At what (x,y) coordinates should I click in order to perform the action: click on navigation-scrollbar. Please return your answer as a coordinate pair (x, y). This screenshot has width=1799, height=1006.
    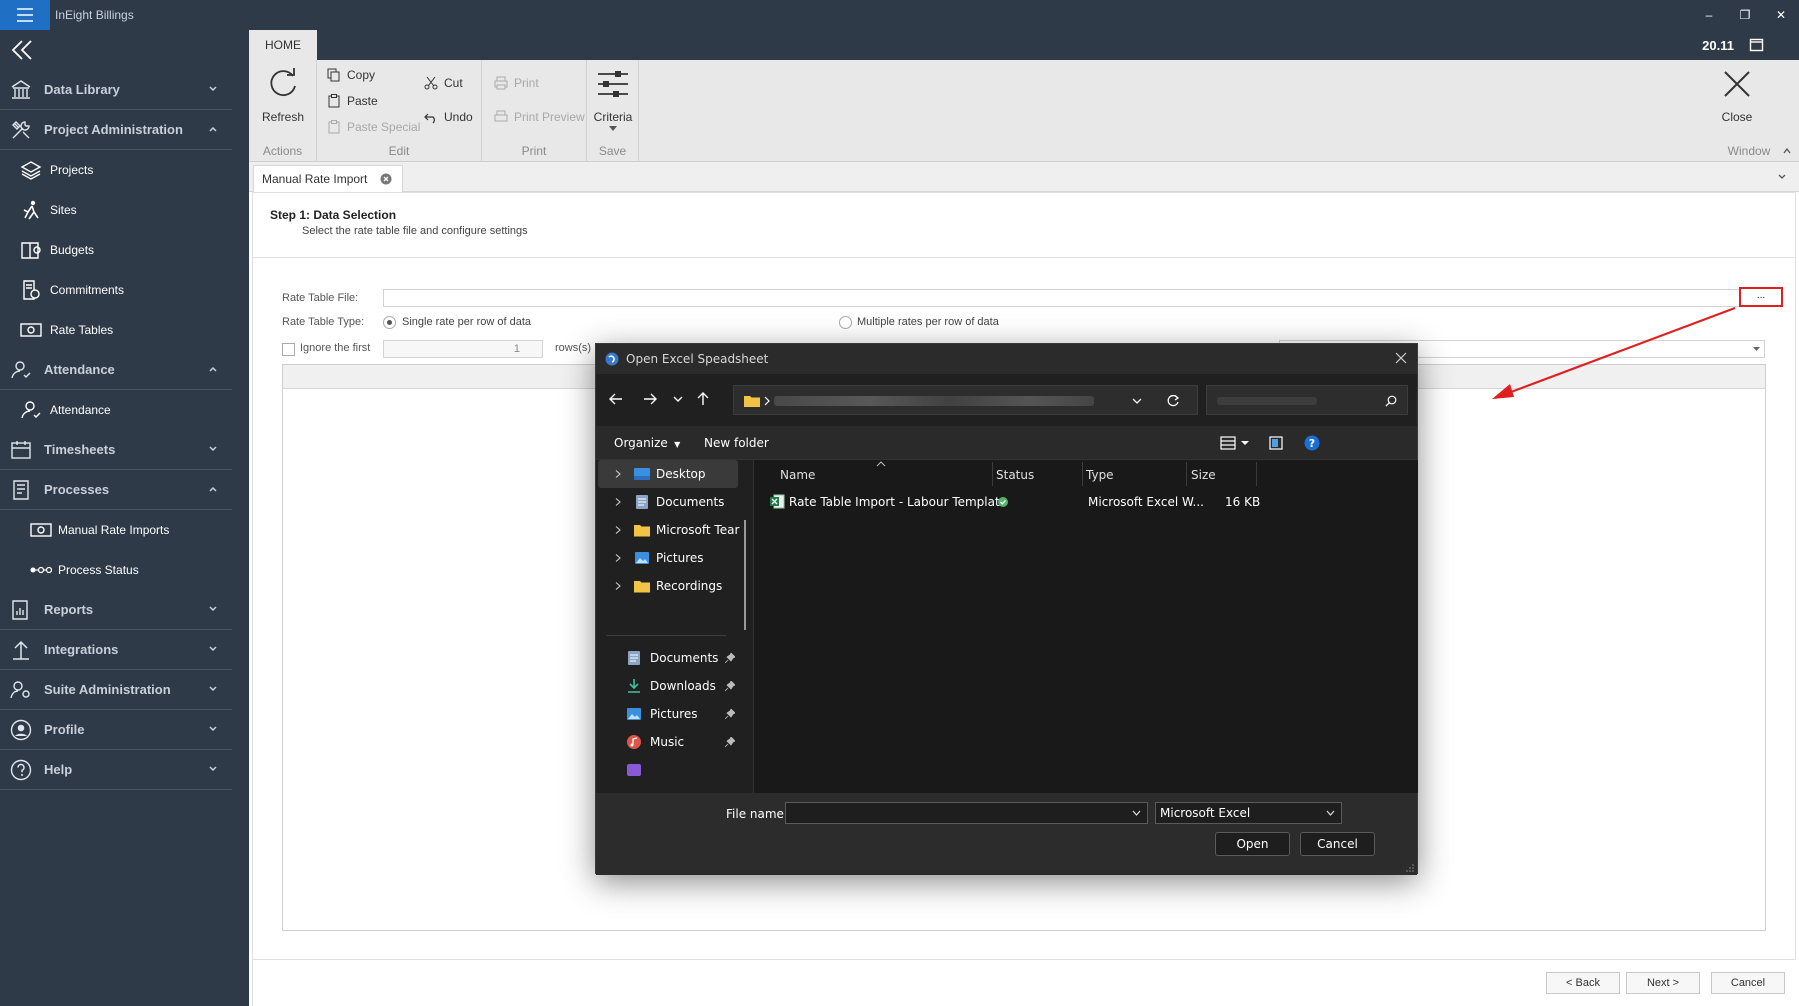
    Looking at the image, I should click on (745, 575).